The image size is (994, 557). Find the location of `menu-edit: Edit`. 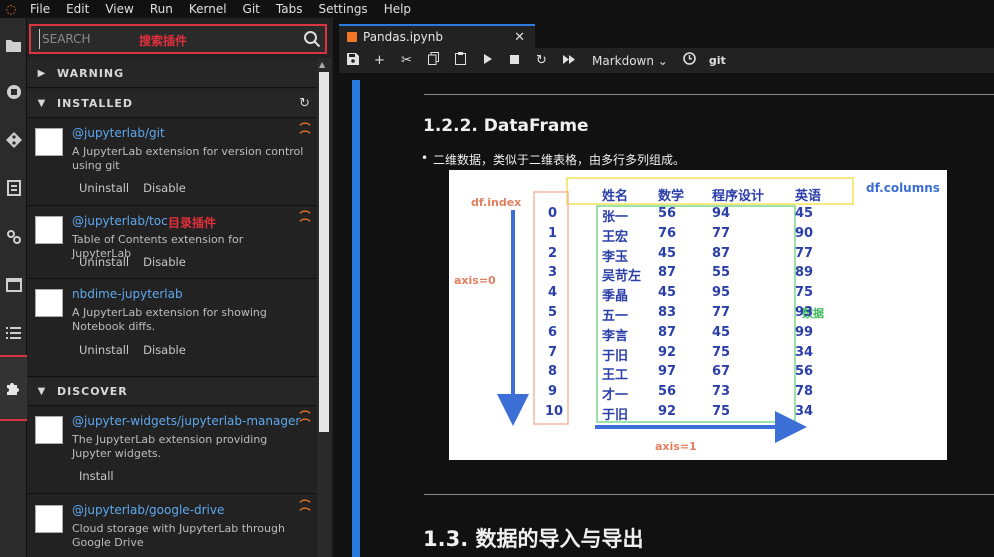

menu-edit: Edit is located at coordinates (77, 9).